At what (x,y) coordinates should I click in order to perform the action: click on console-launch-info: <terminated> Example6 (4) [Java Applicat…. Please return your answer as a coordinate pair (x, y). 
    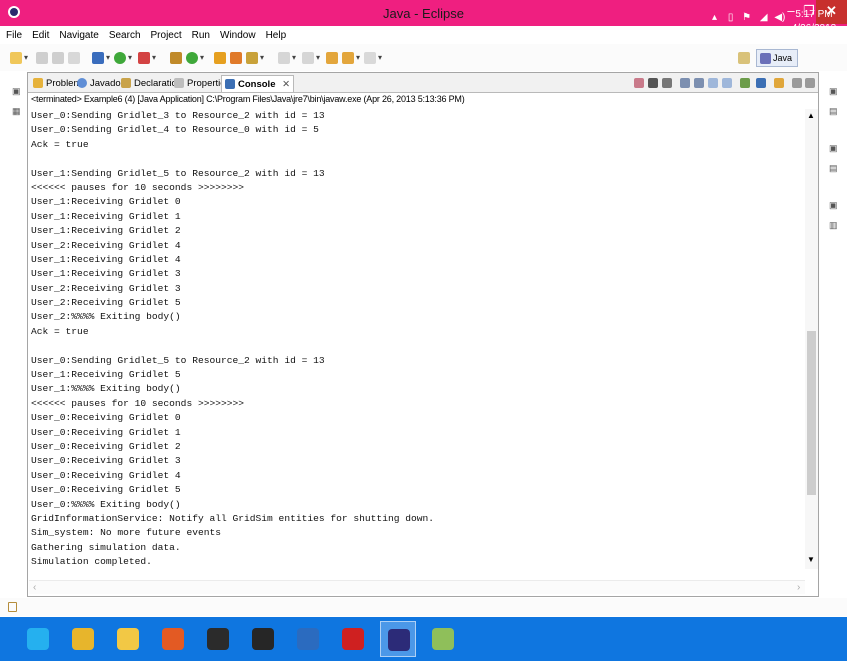
    Looking at the image, I should click on (248, 99).